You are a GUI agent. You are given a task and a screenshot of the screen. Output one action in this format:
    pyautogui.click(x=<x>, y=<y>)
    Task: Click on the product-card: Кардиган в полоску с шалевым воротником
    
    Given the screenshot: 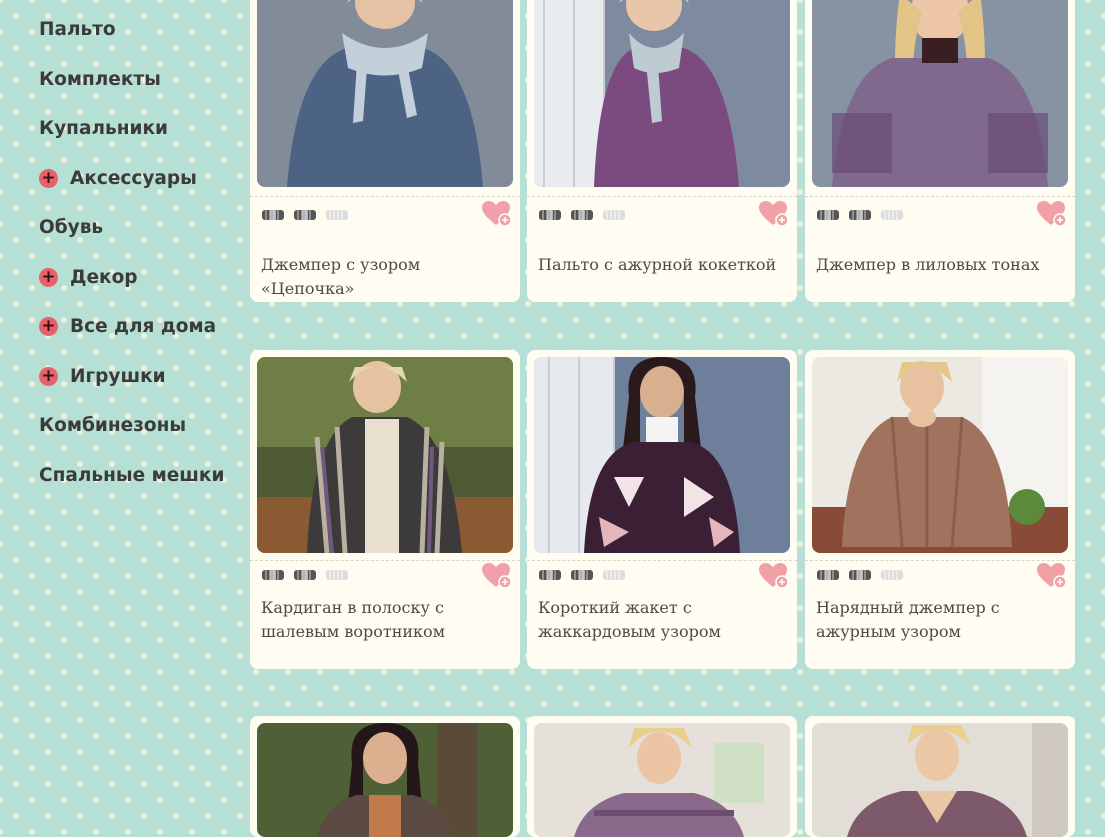 What is the action you would take?
    pyautogui.click(x=385, y=509)
    